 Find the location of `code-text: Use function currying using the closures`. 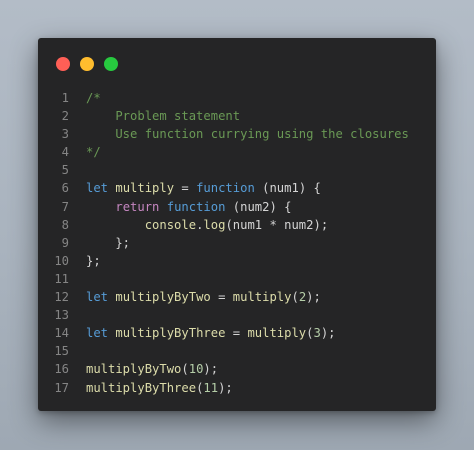

code-text: Use function currying using the closures is located at coordinates (247, 134).